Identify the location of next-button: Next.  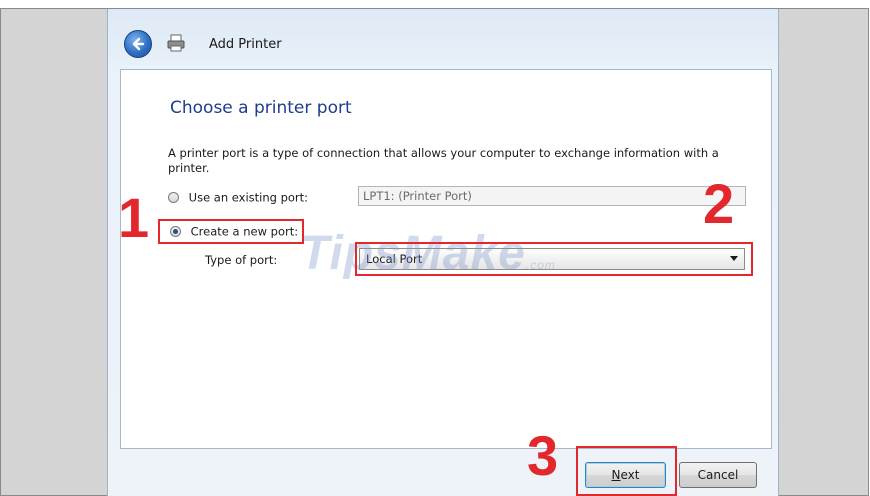
(625, 475).